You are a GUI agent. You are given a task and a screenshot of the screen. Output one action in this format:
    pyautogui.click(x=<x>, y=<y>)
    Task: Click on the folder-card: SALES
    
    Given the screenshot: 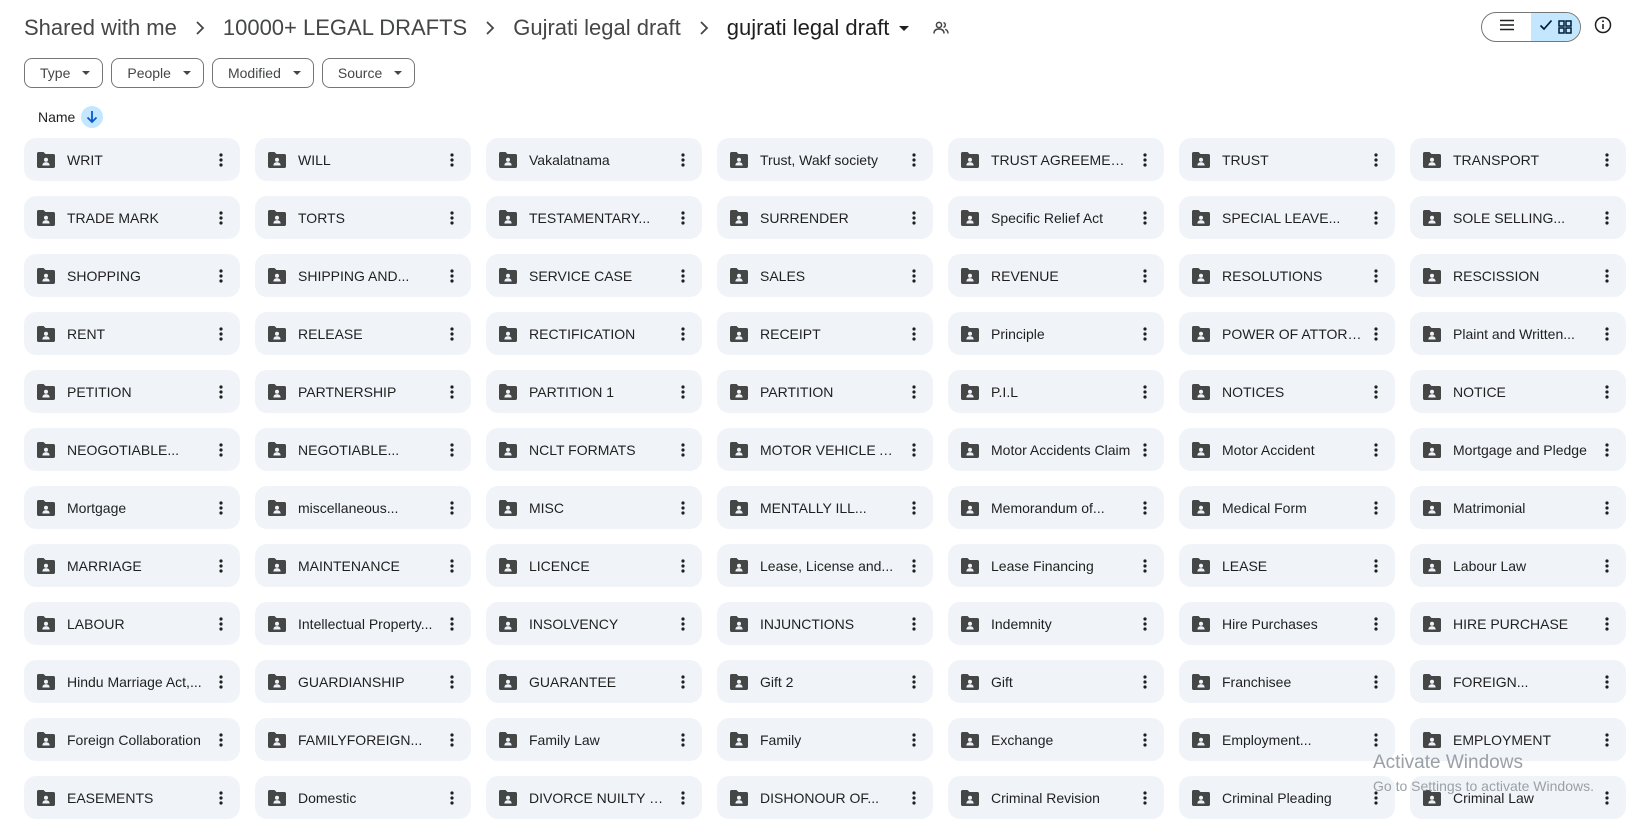 What is the action you would take?
    pyautogui.click(x=825, y=275)
    